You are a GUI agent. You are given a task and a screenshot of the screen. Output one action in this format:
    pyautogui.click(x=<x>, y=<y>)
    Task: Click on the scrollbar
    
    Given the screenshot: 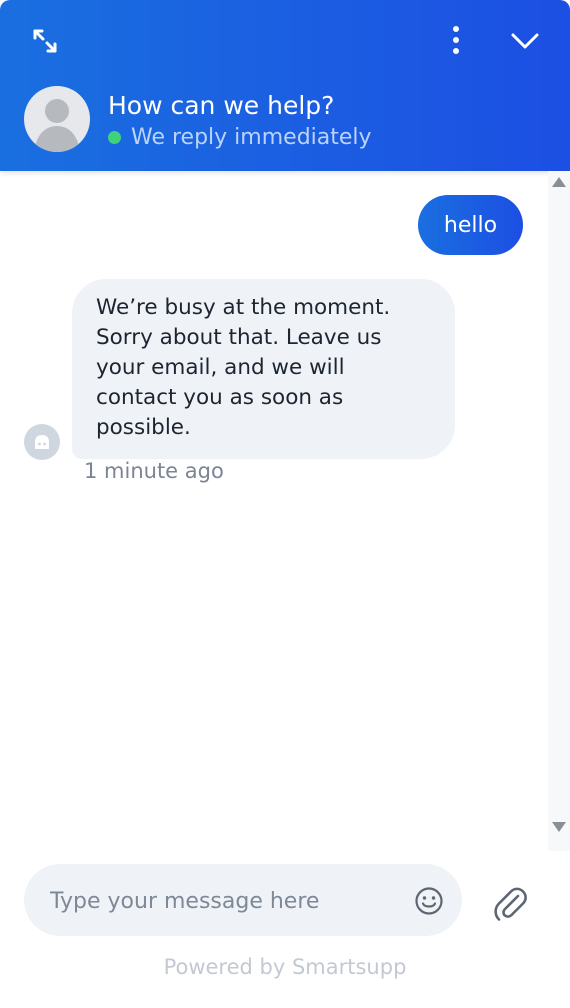 What is the action you would take?
    pyautogui.click(x=559, y=511)
    